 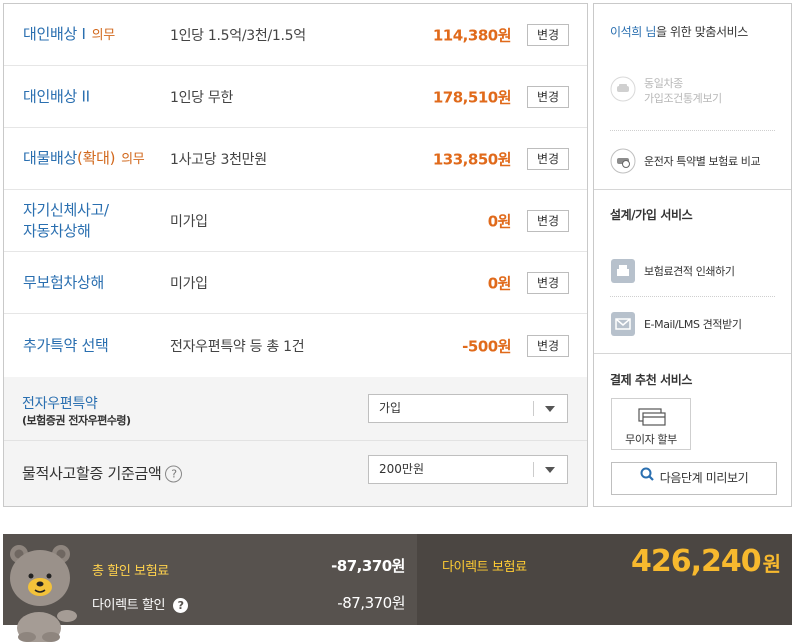 I want to click on coverage-title: 추가특약 선택, so click(x=66, y=345).